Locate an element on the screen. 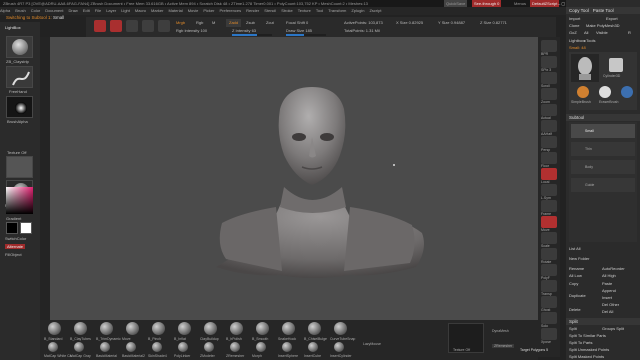 This screenshot has height=360, width=640. menu-tool: Tool is located at coordinates (319, 10).